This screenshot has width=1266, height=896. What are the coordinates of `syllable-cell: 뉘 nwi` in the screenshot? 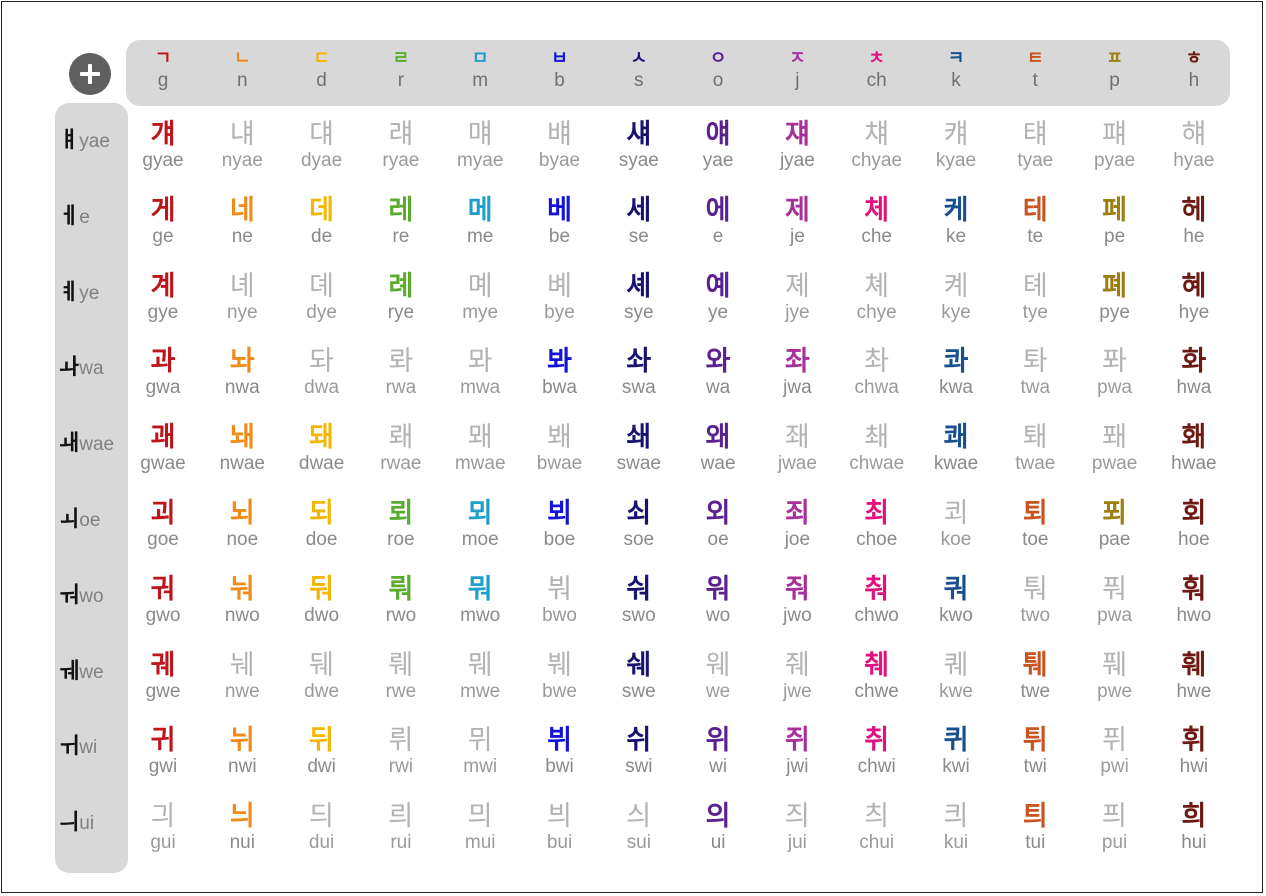 It's located at (242, 752).